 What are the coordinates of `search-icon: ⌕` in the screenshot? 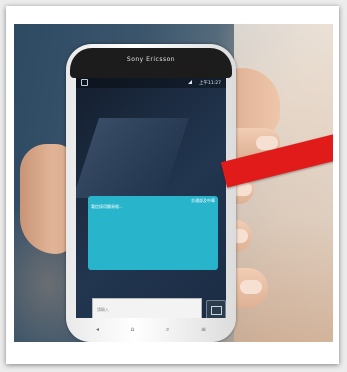 It's located at (167, 330).